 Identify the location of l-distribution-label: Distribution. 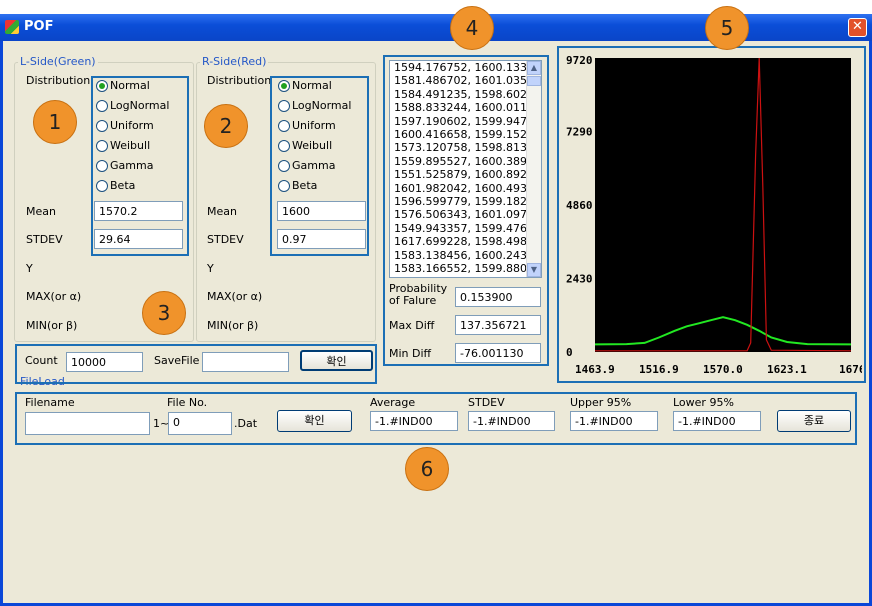
(58, 80).